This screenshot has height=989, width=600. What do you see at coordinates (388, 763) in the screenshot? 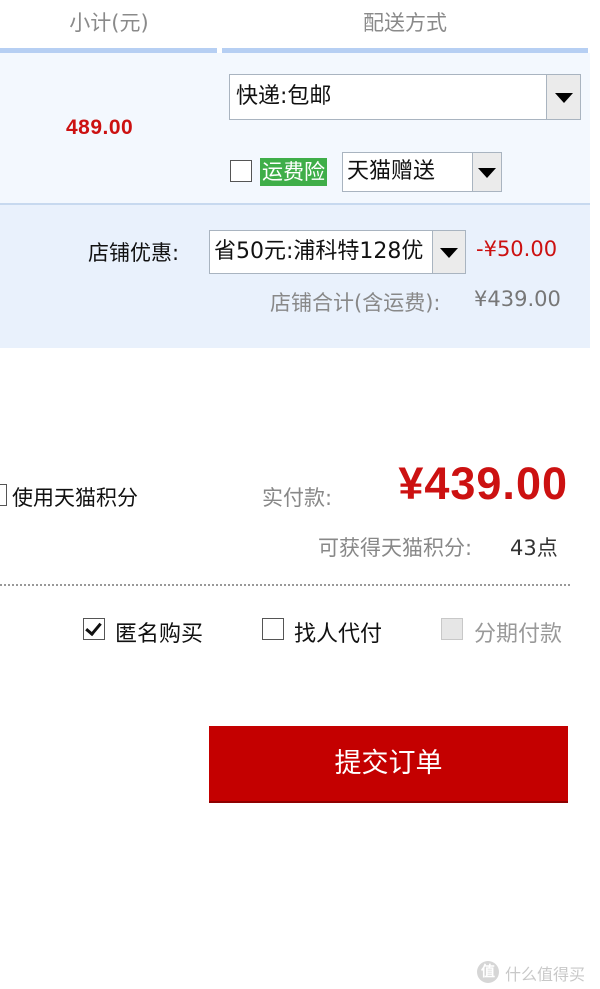
I see `submit-order-button: 提交订单` at bounding box center [388, 763].